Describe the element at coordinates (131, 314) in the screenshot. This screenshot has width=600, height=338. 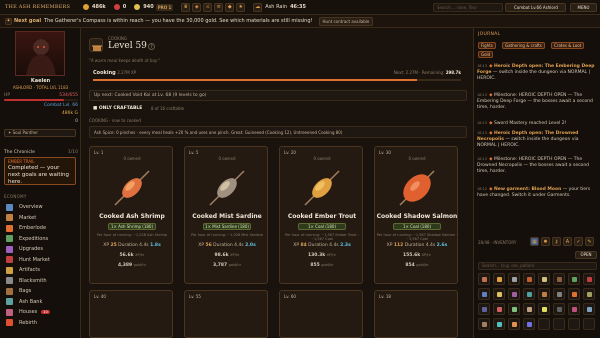
I see `recipe-card: Lv. 40` at that location.